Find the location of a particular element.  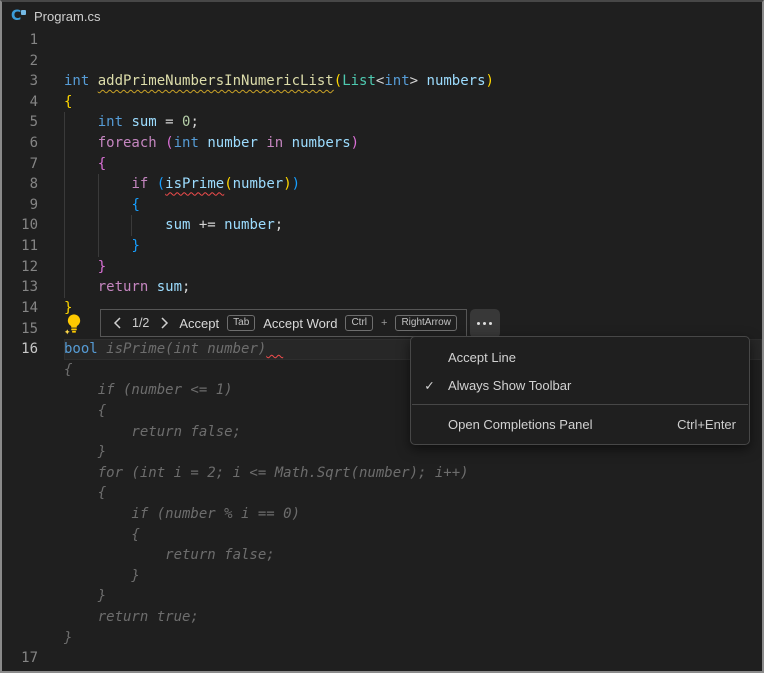

code-line: if (isPrime(number)) is located at coordinates (413, 184).